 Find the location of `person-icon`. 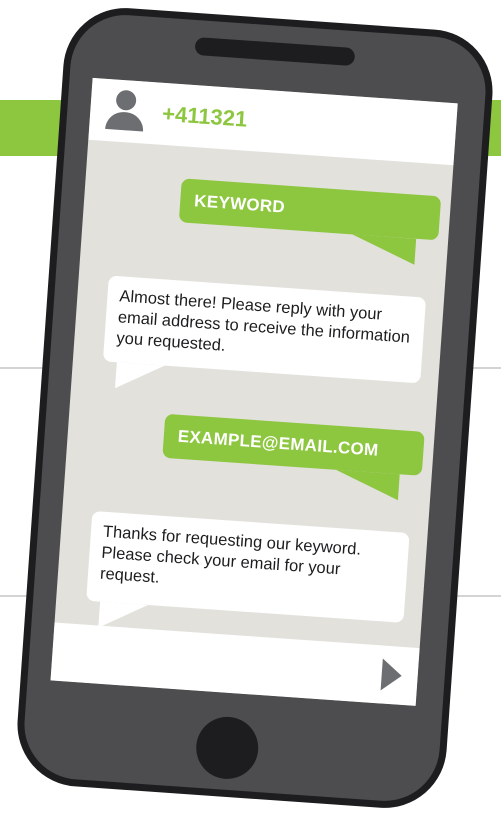

person-icon is located at coordinates (125, 111).